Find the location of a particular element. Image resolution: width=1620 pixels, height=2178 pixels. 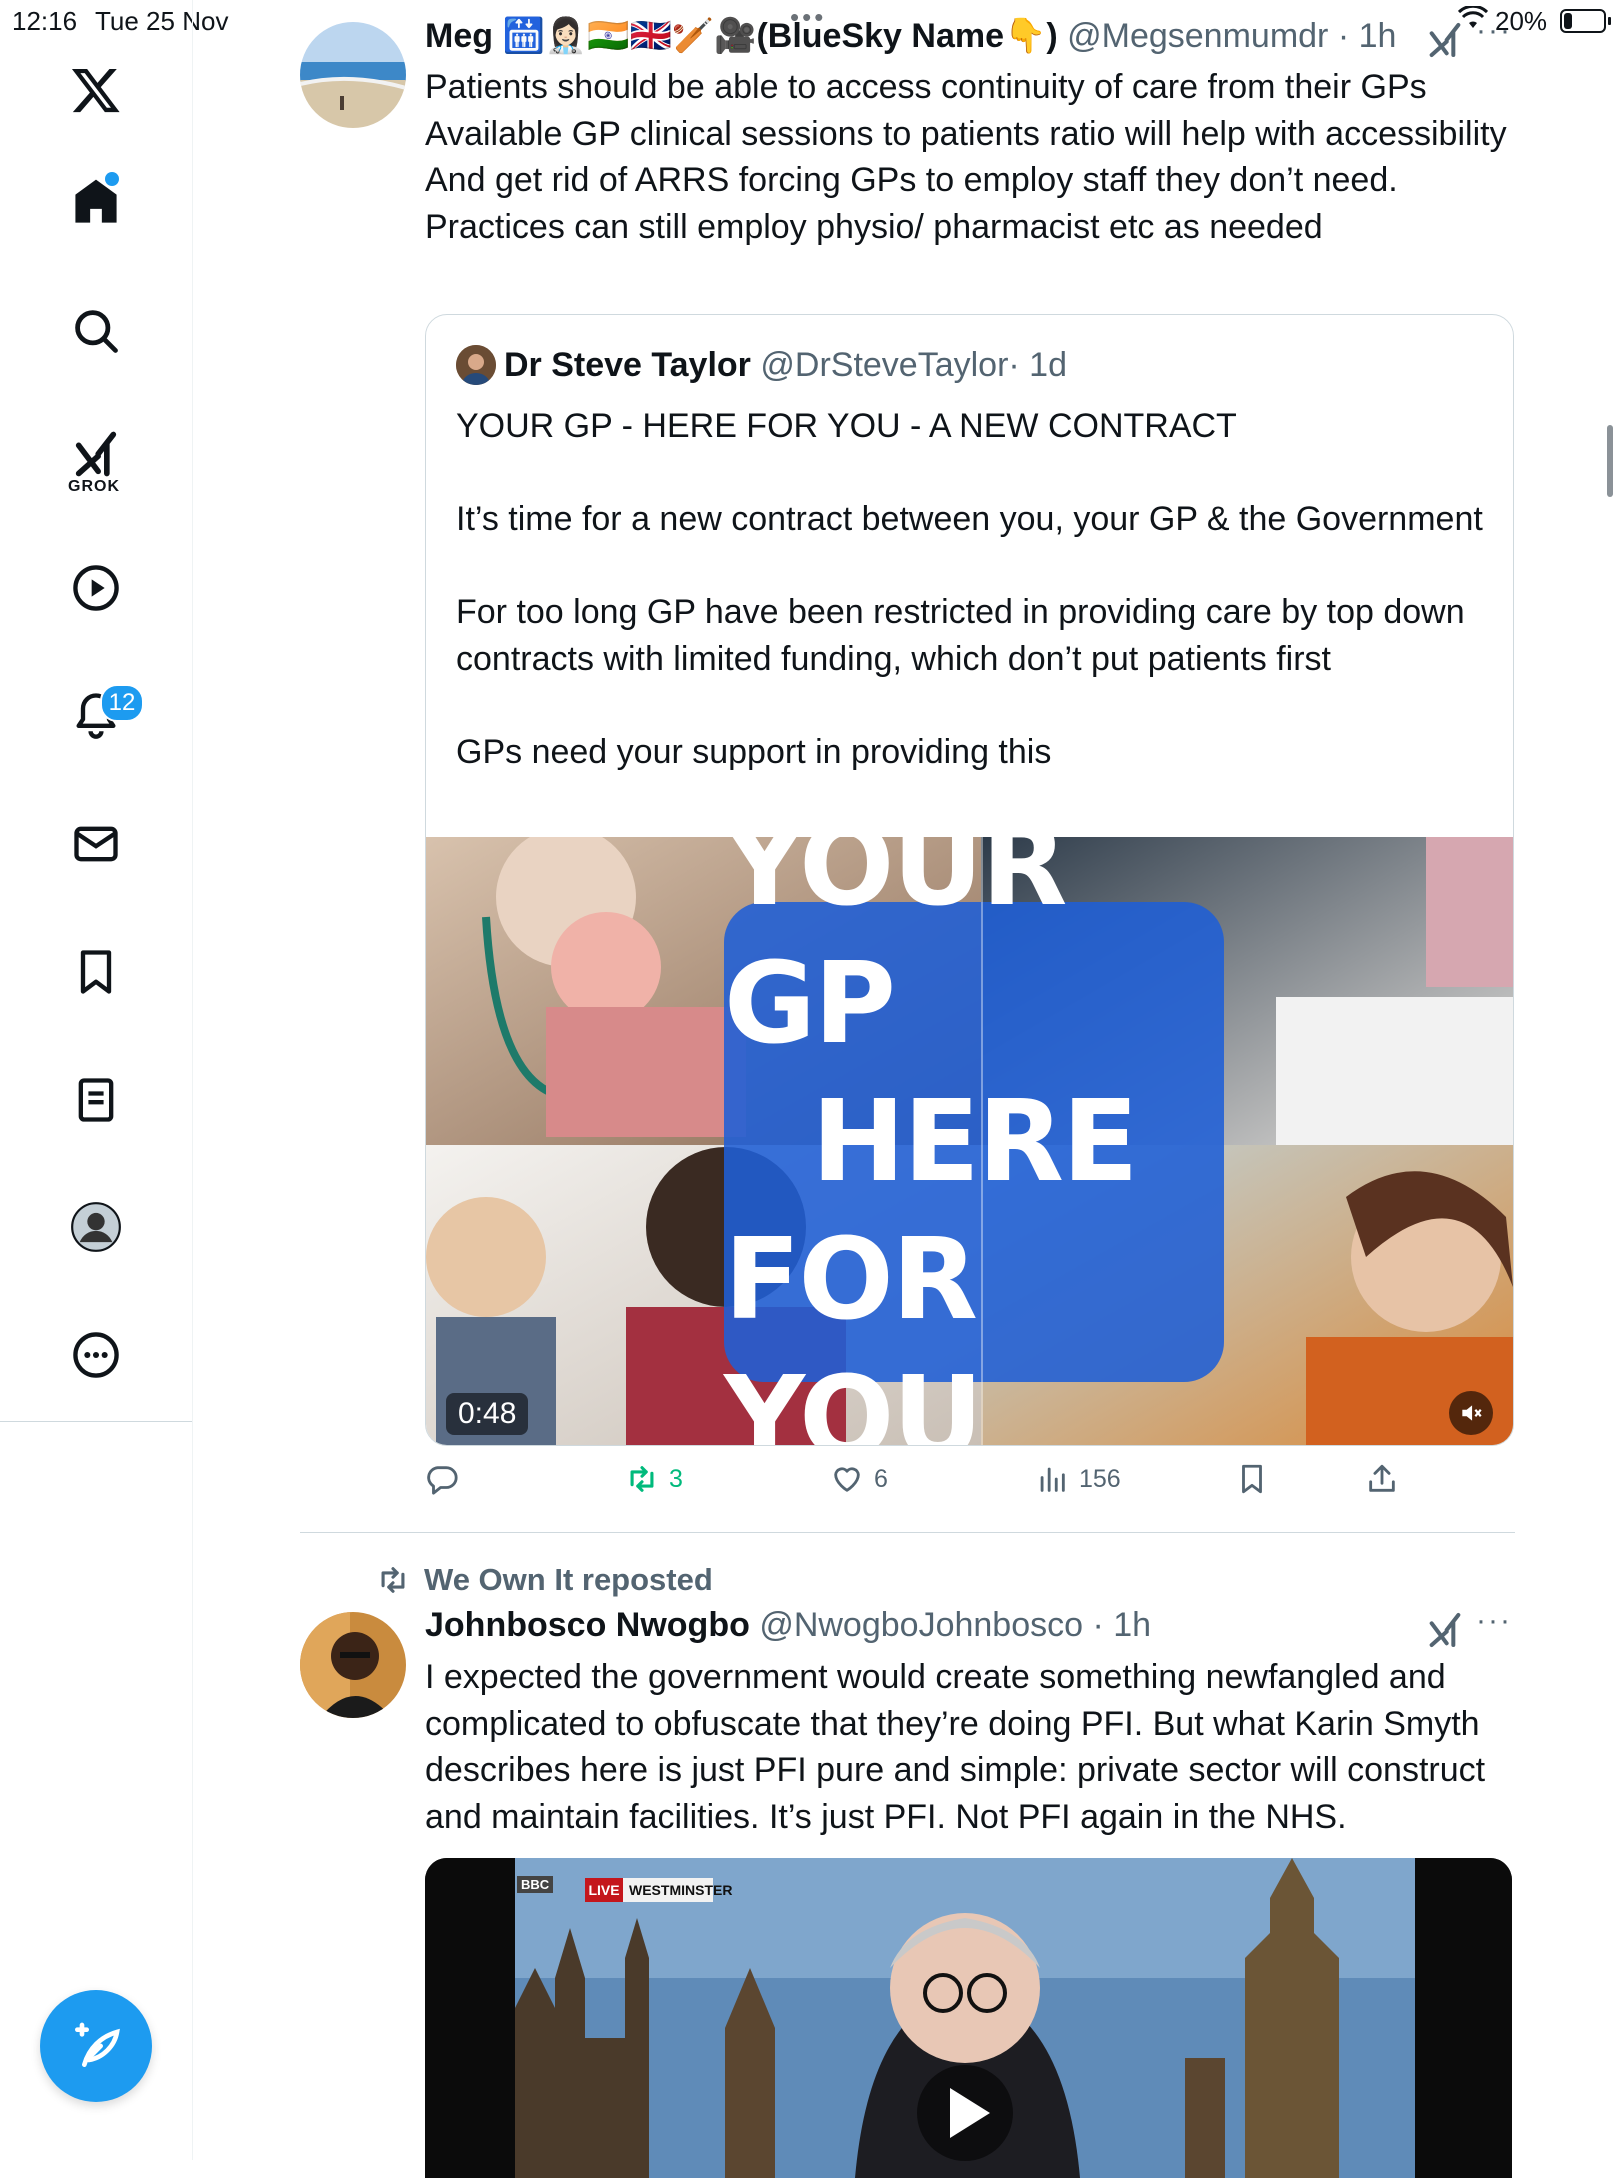

author-handle: @Megsenmumdr is located at coordinates (1197, 36).